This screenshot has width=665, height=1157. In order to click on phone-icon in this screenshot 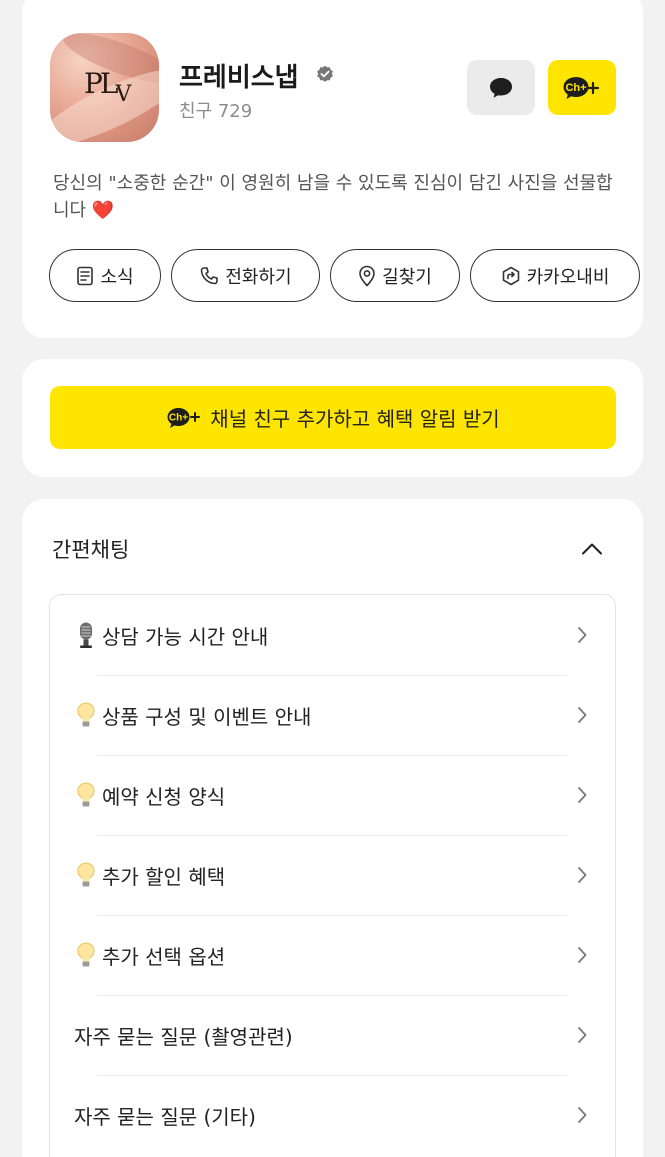, I will do `click(210, 275)`.